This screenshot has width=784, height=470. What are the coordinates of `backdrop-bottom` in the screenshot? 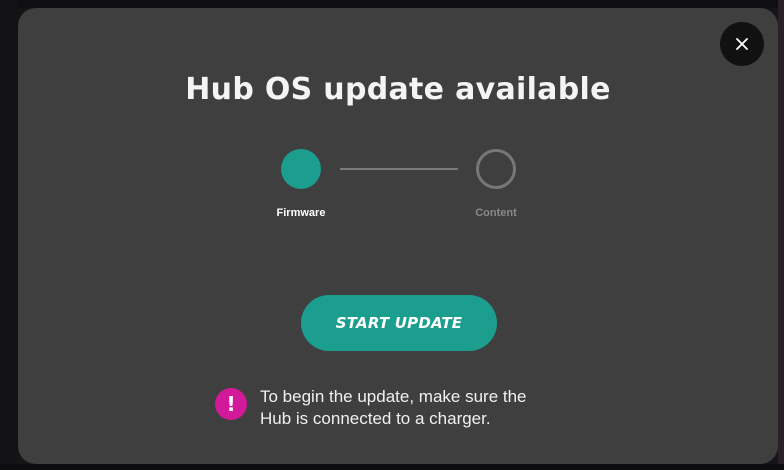 It's located at (392, 467).